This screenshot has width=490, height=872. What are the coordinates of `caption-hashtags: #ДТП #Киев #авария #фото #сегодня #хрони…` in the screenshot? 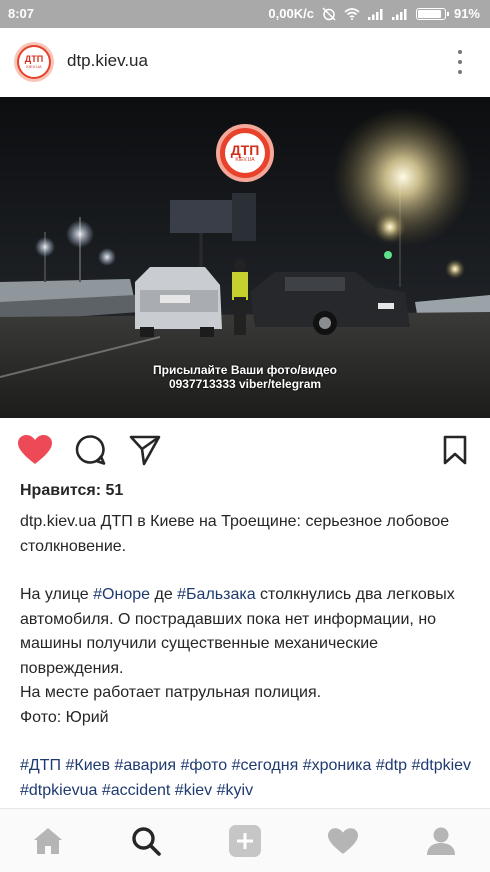 It's located at (247, 778).